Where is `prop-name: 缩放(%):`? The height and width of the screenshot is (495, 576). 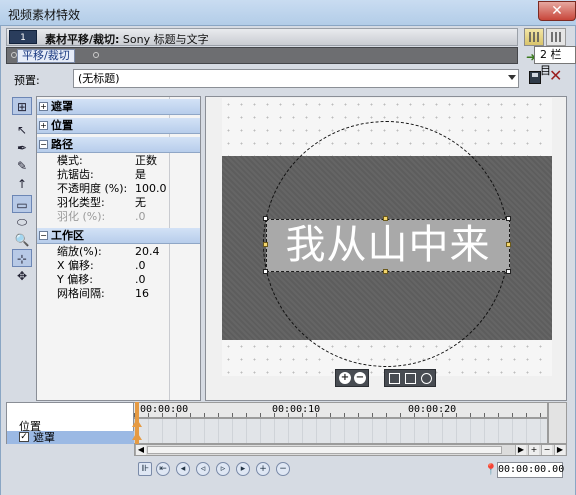 prop-name: 缩放(%): is located at coordinates (79, 251).